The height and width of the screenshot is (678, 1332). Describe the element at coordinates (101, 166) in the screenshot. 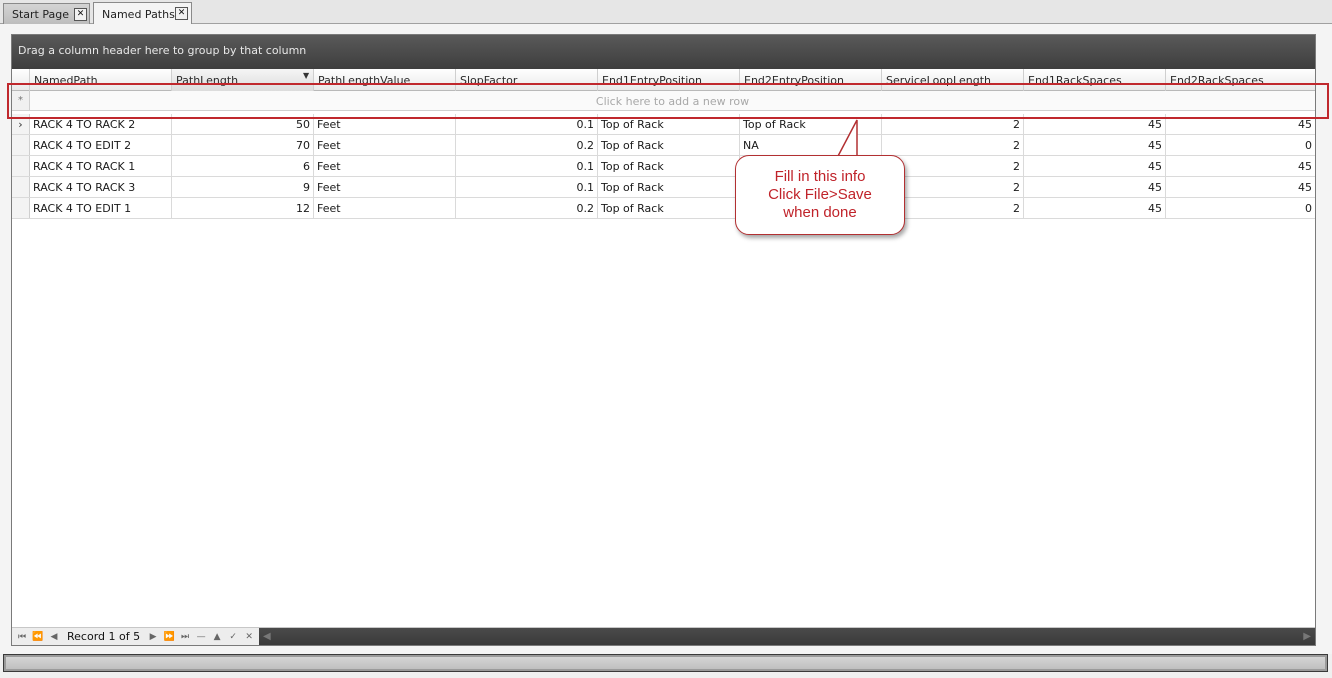

I see `cell-namedpath: RACK 4 TO RACK 1` at that location.